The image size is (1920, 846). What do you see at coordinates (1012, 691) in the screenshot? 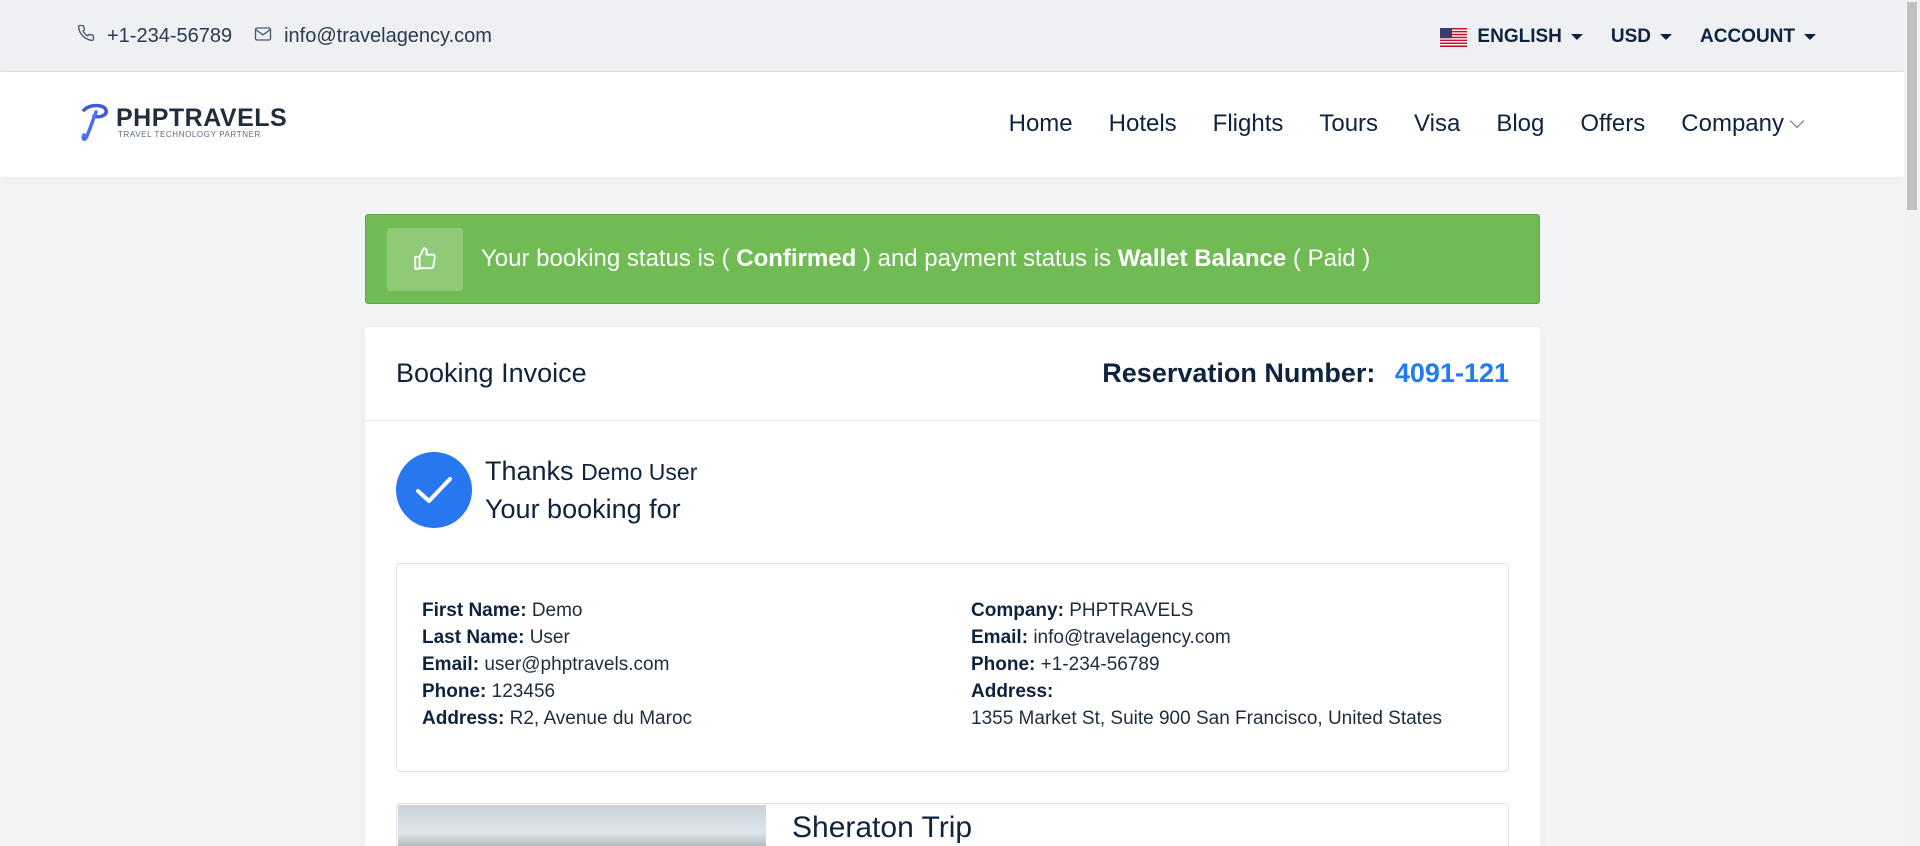
I see `company-address-label: Address:` at bounding box center [1012, 691].